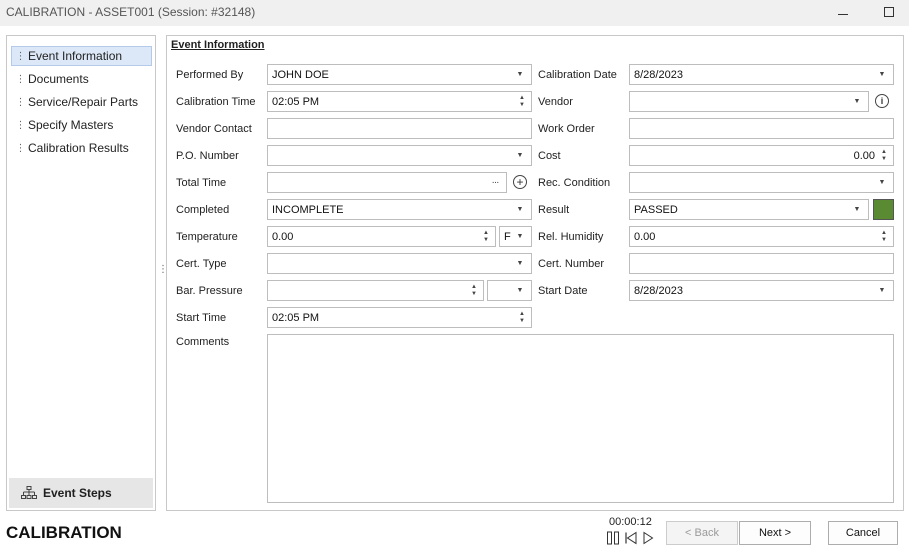 Image resolution: width=909 pixels, height=553 pixels. Describe the element at coordinates (574, 183) in the screenshot. I see `rec-condition-label: Rec. Condition` at that location.